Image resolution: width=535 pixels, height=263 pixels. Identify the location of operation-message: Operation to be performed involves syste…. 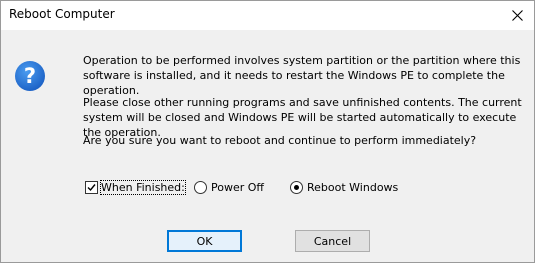
(302, 75).